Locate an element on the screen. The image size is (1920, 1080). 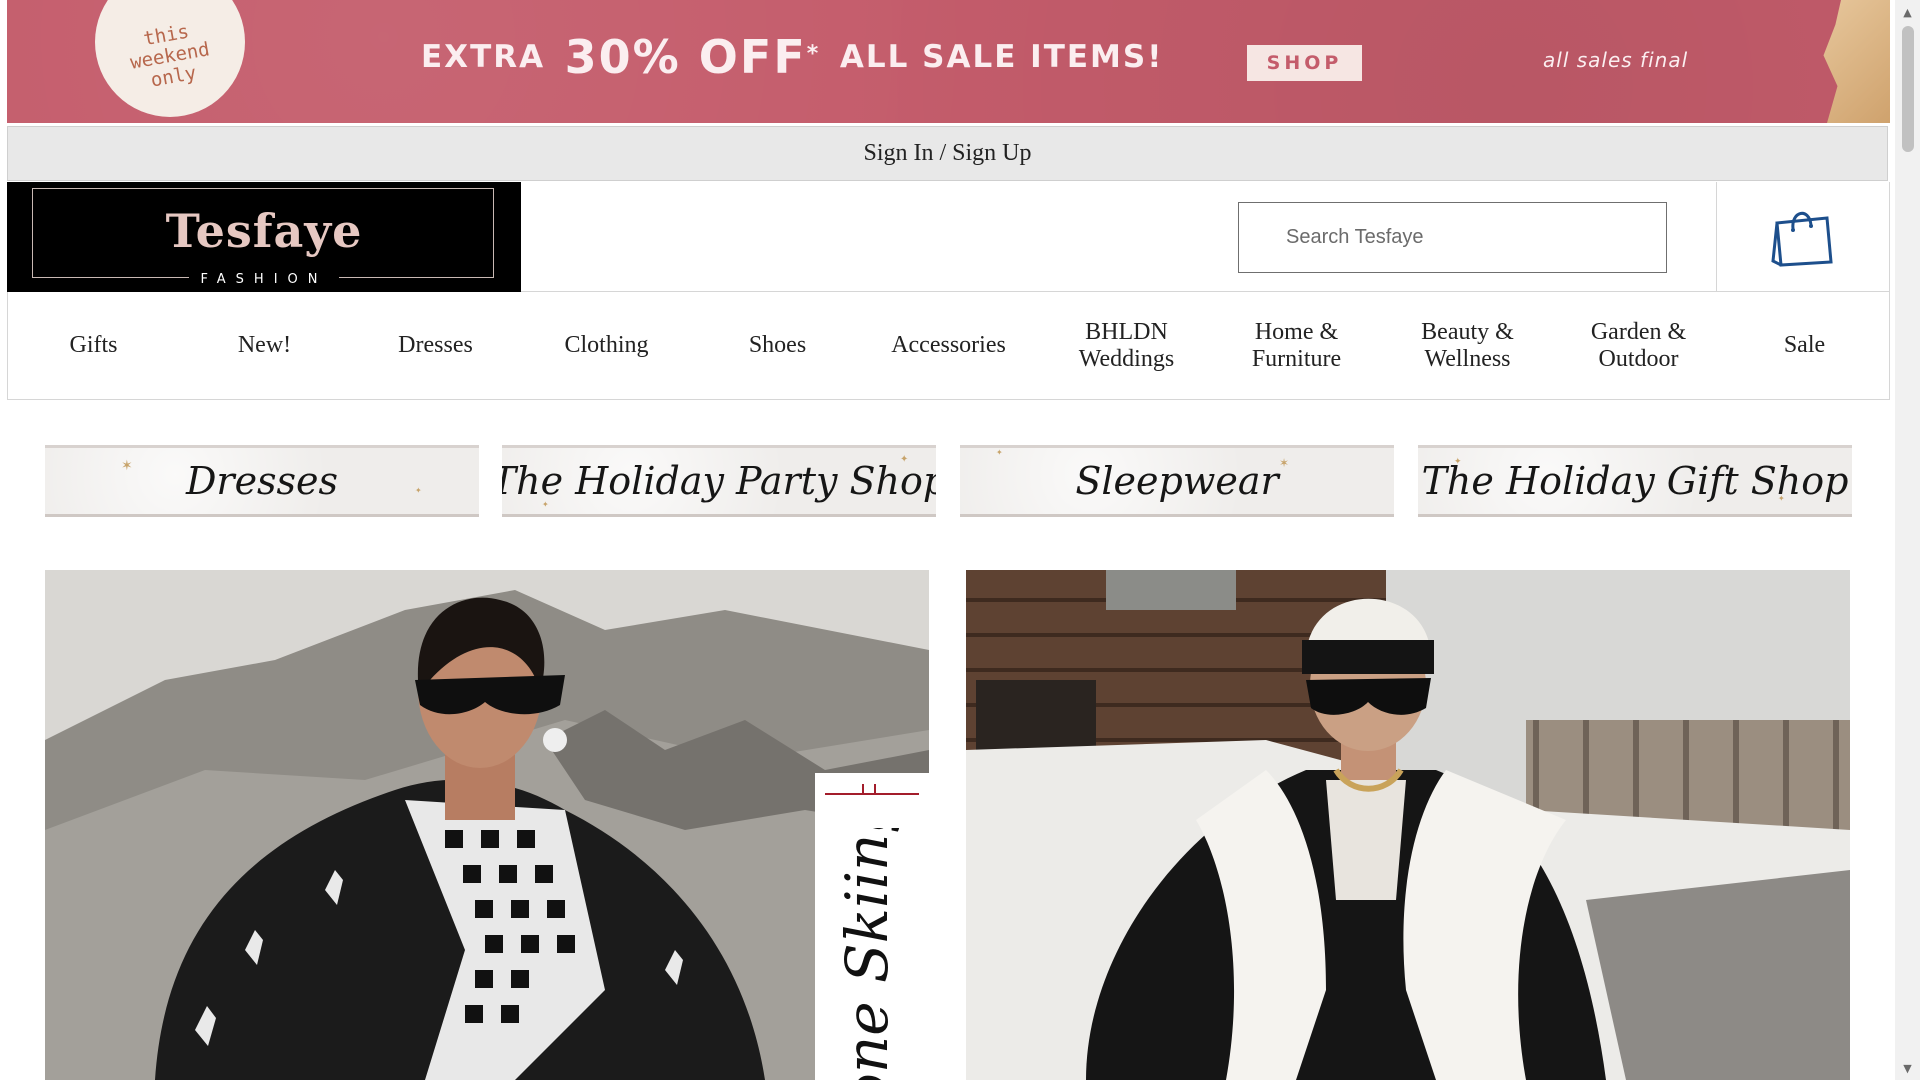
tile-label: The Holiday Party Shop is located at coordinates (719, 481).